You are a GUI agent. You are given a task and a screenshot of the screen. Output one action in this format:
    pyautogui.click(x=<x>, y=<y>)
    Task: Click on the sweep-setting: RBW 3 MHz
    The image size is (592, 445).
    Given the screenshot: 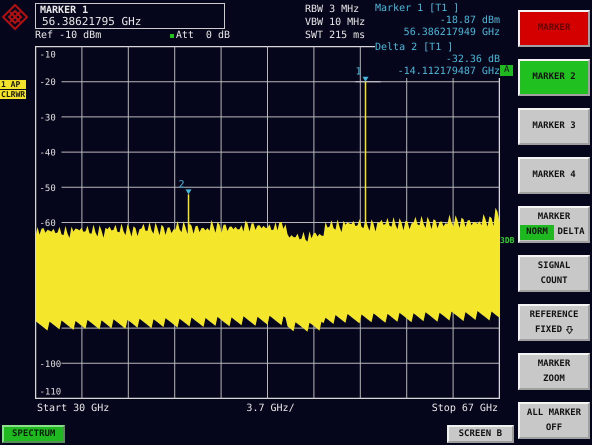 What is the action you would take?
    pyautogui.click(x=332, y=9)
    